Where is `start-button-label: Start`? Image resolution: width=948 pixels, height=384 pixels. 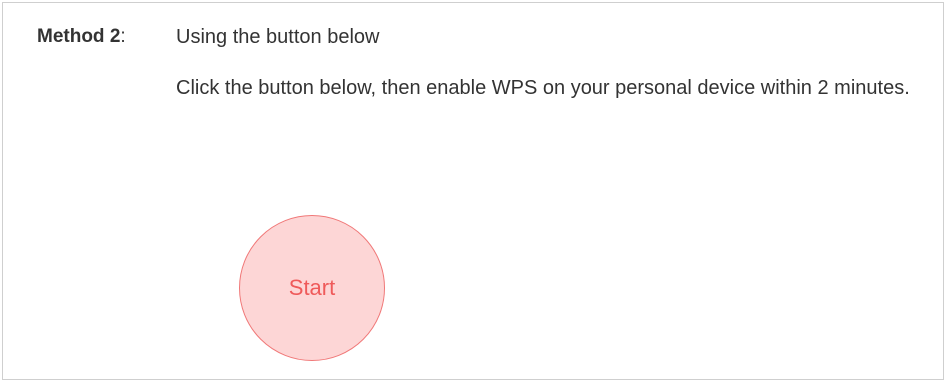
start-button-label: Start is located at coordinates (312, 287).